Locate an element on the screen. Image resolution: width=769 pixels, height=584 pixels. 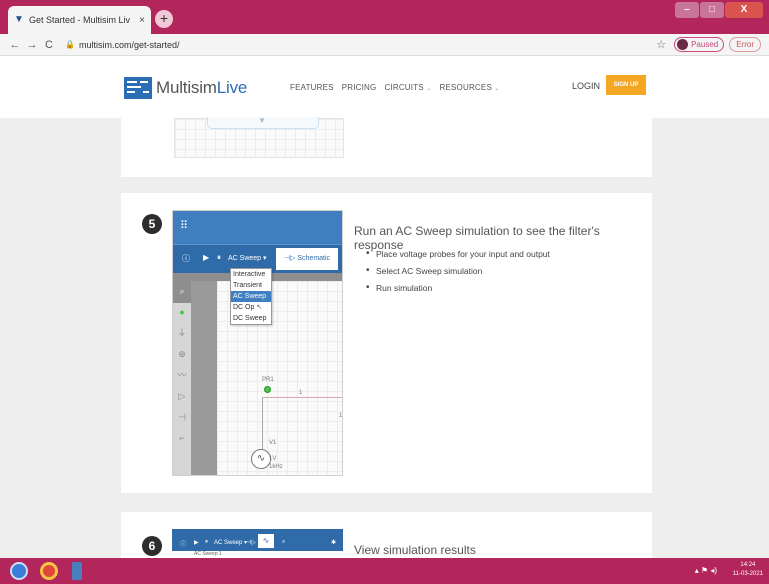
previous-step-screenshot: ▼ is located at coordinates (259, 137).